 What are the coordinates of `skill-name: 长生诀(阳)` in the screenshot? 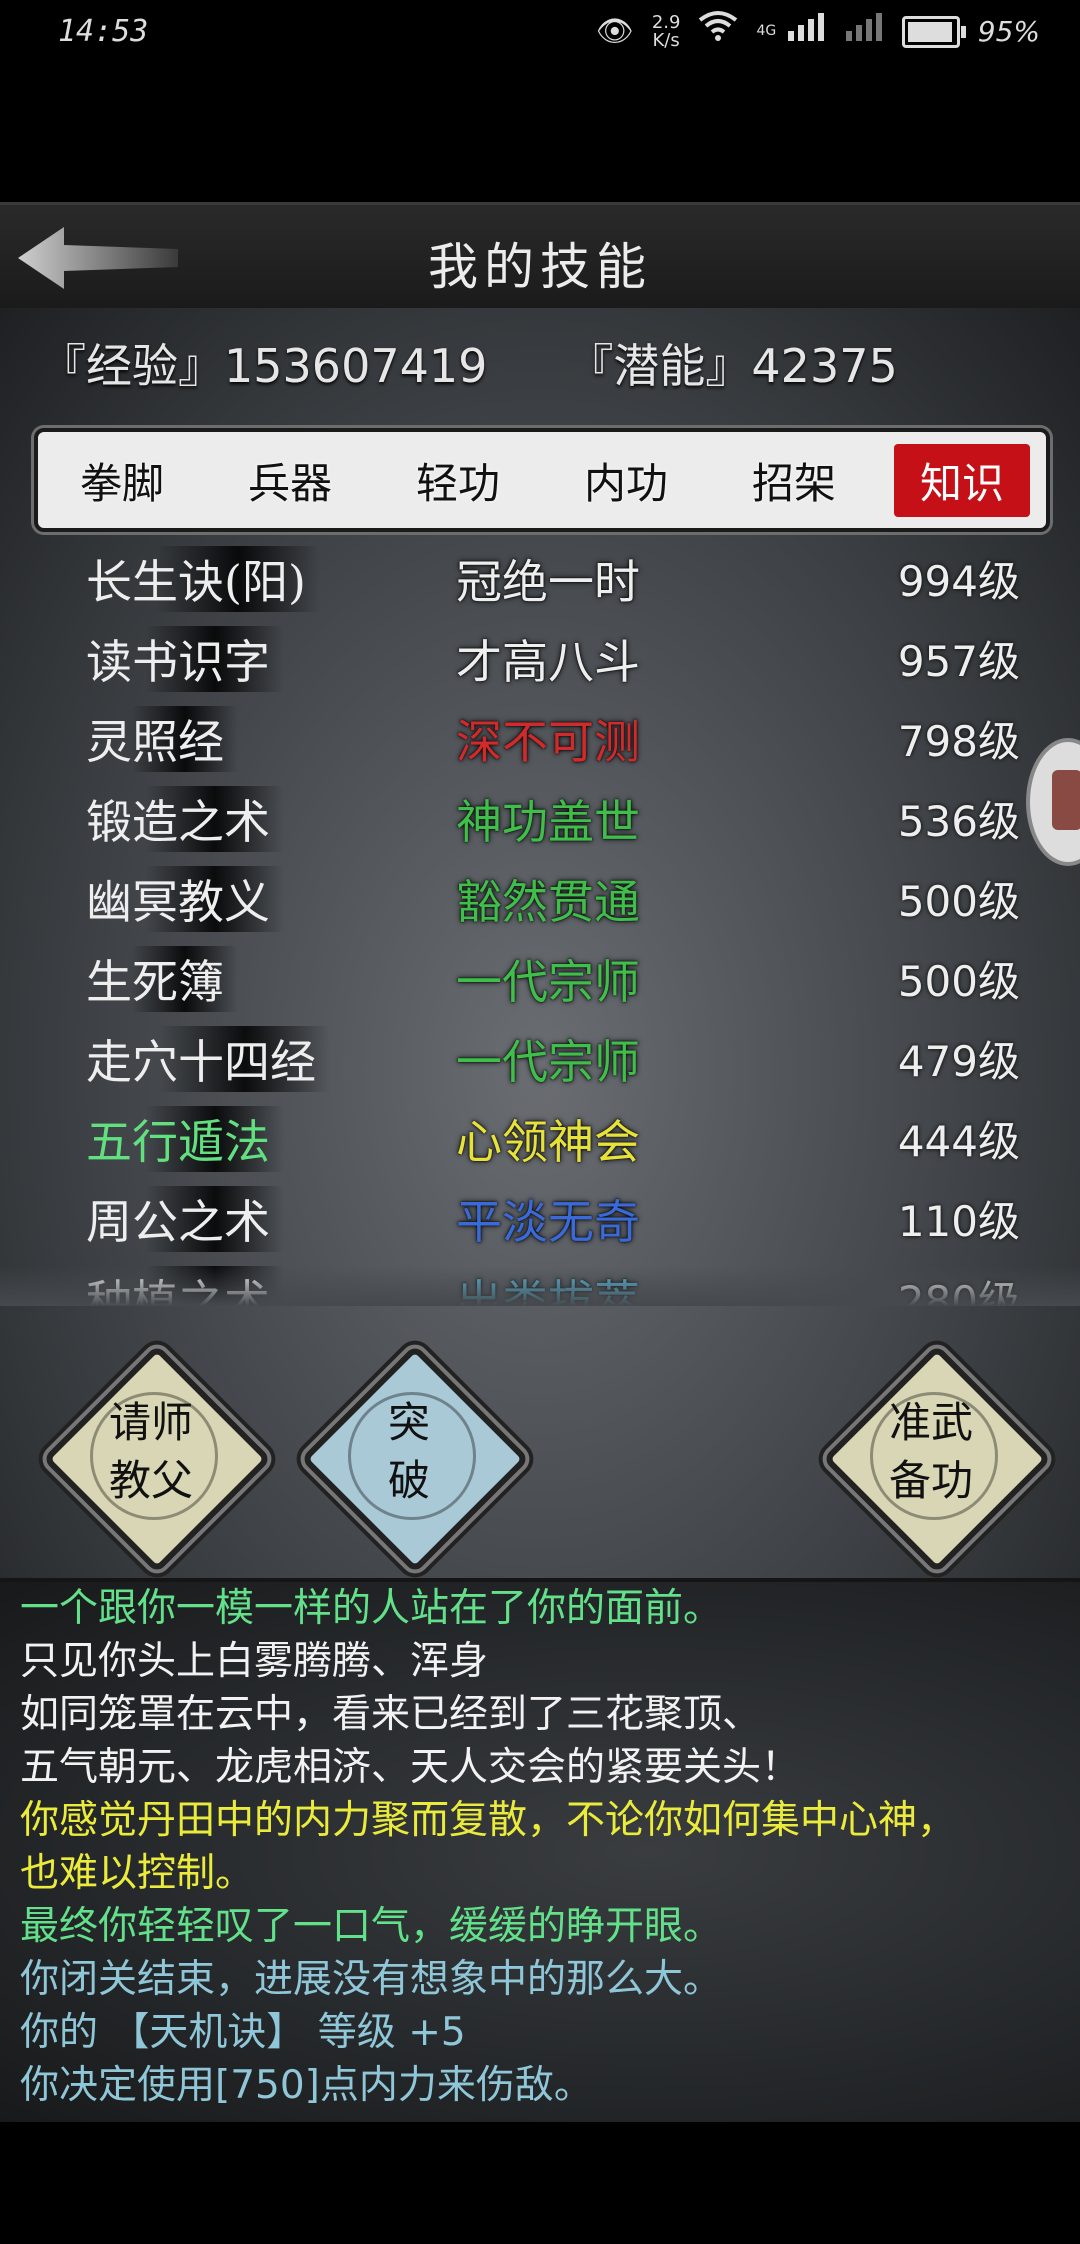 It's located at (203, 579).